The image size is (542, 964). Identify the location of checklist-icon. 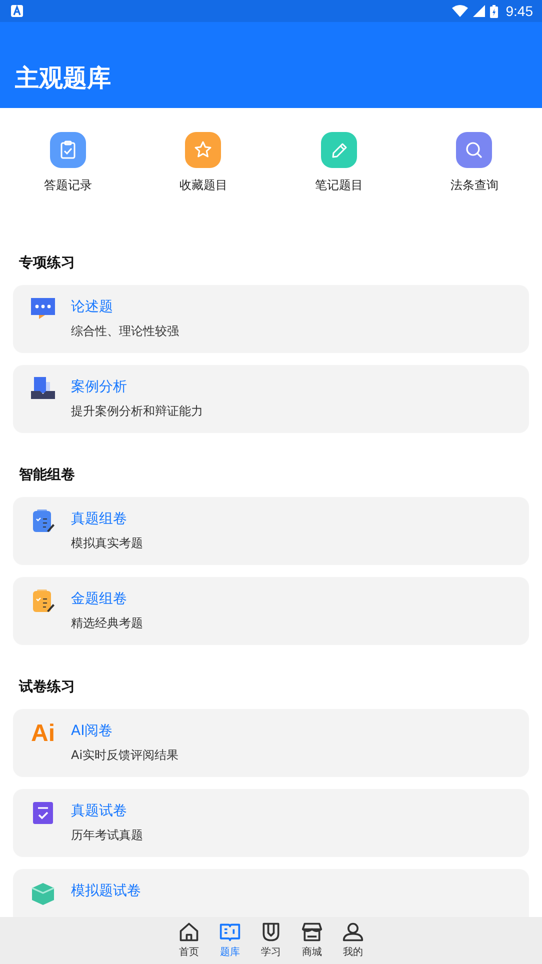
(43, 813).